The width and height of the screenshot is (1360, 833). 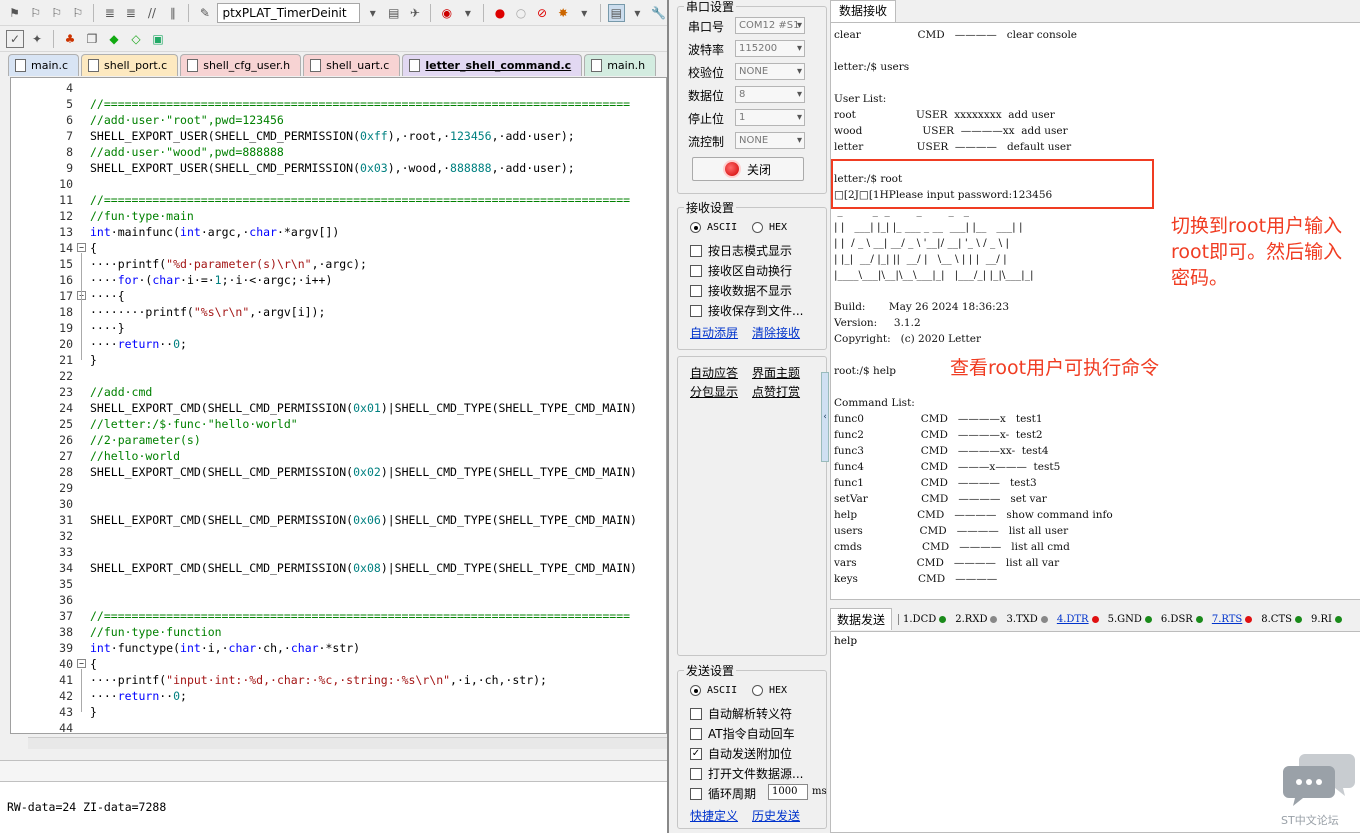 What do you see at coordinates (446, 13) in the screenshot?
I see `debug-icon: ◉` at bounding box center [446, 13].